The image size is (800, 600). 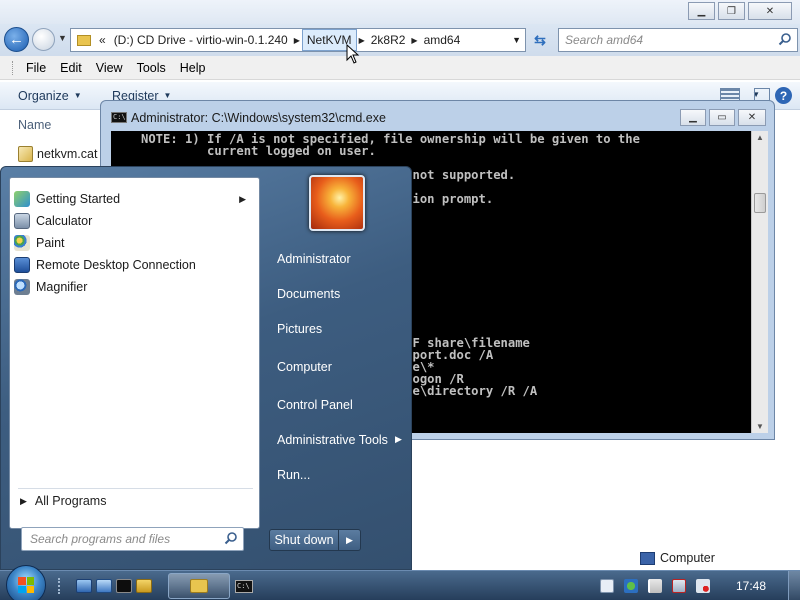 I want to click on network-disconnected-icon, so click(x=679, y=586).